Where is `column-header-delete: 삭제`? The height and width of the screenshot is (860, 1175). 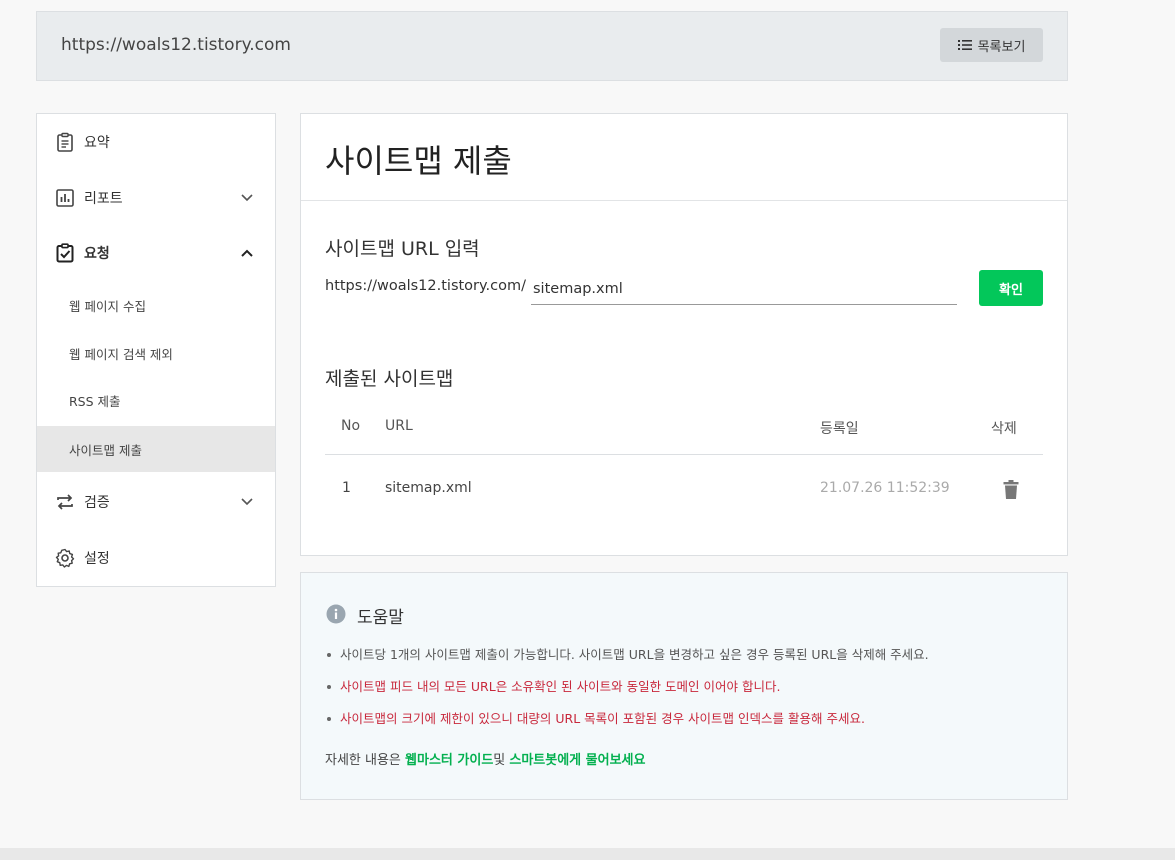 column-header-delete: 삭제 is located at coordinates (1004, 429).